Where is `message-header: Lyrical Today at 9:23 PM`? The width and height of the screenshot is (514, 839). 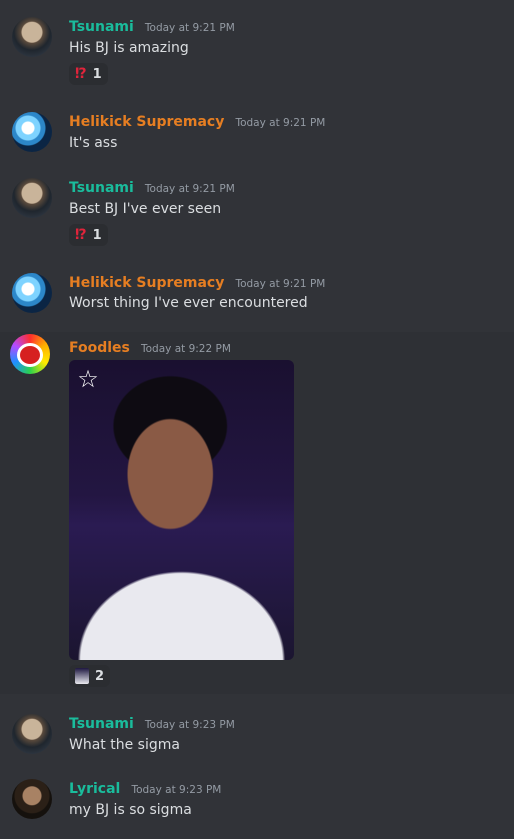 message-header: Lyrical Today at 9:23 PM is located at coordinates (145, 788).